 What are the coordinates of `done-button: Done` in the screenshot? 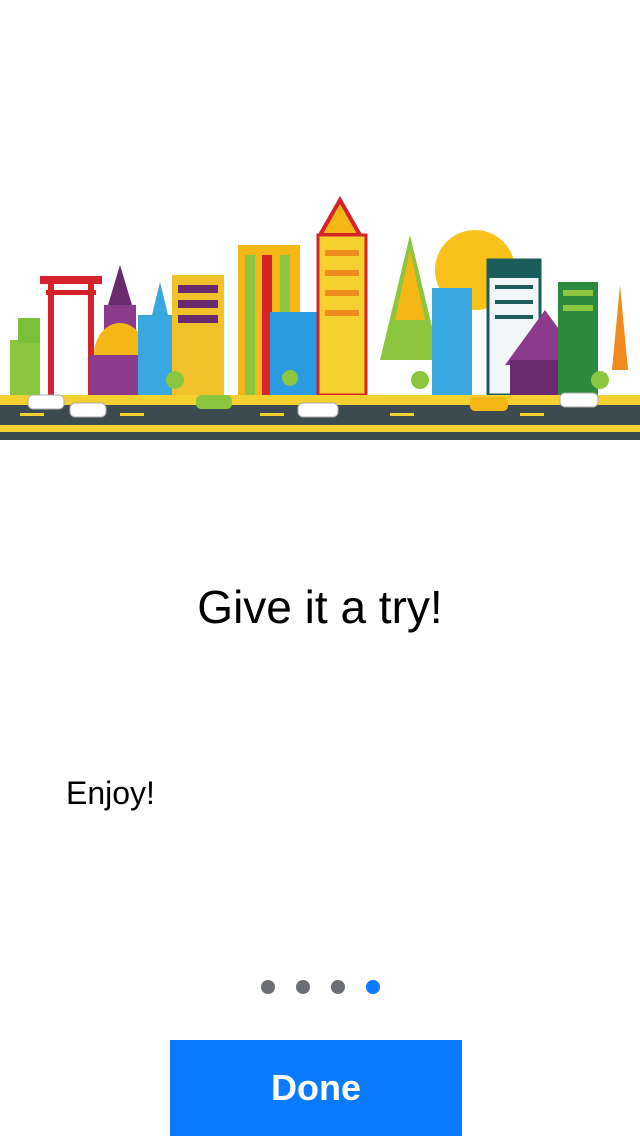 It's located at (316, 1088).